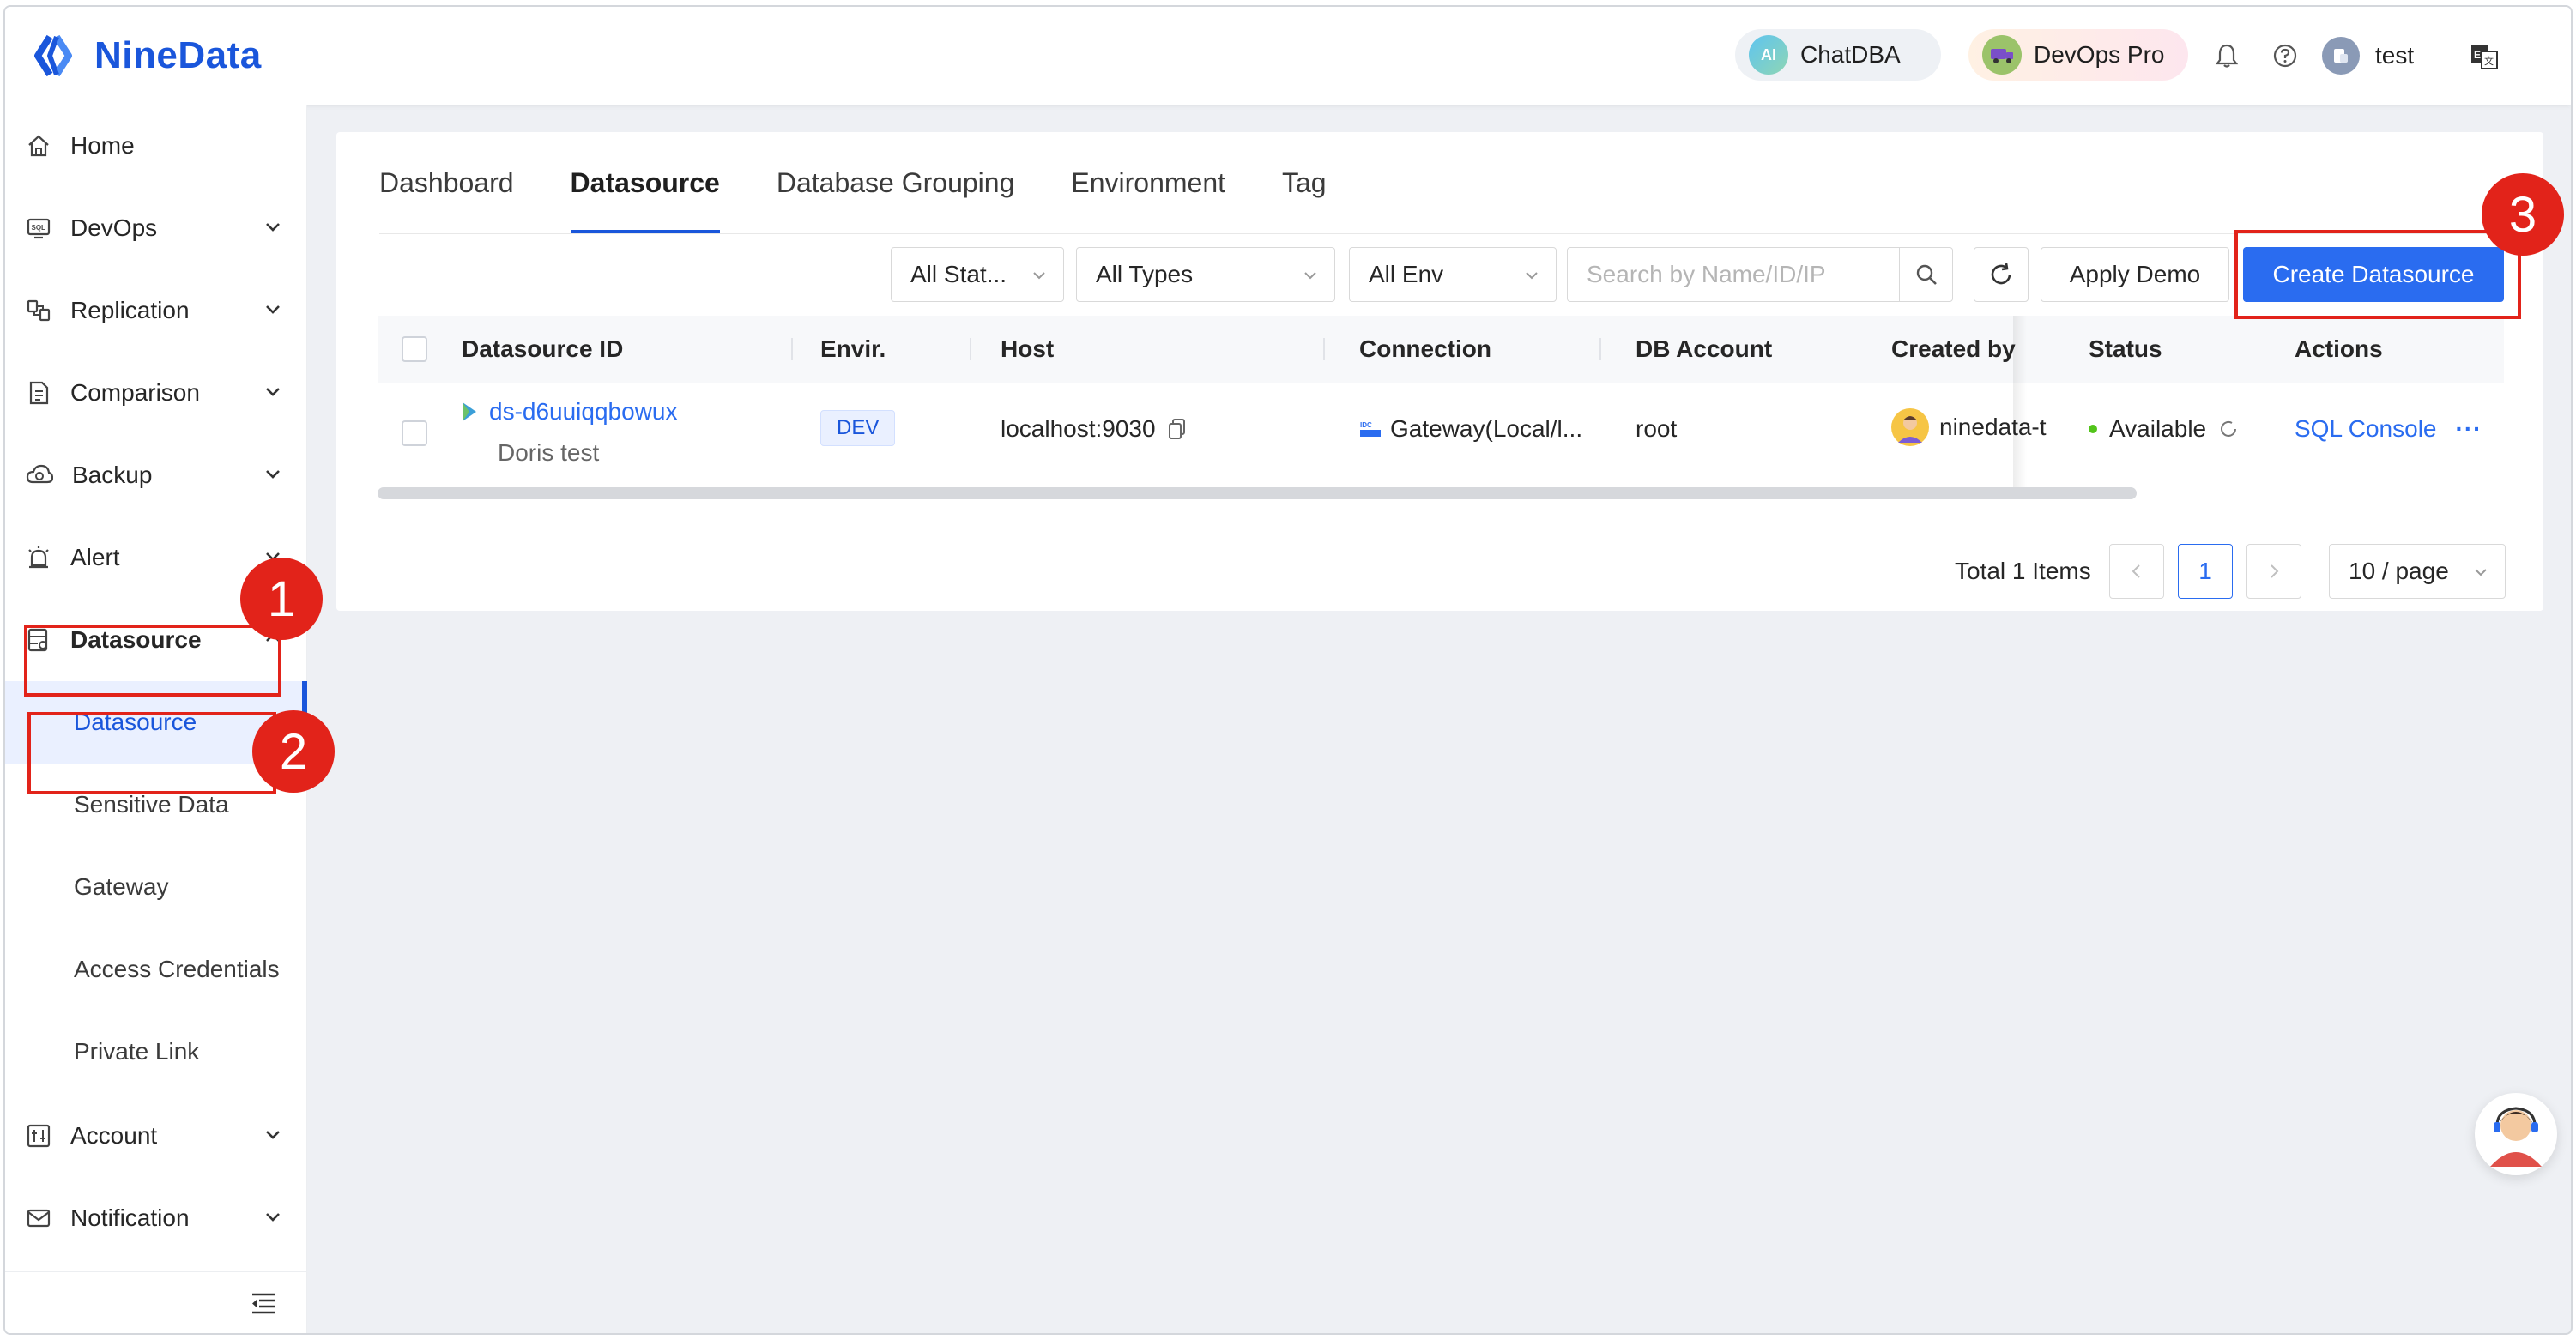 Image resolution: width=2576 pixels, height=1340 pixels. What do you see at coordinates (1768, 55) in the screenshot?
I see `ai-badge-icon: AI` at bounding box center [1768, 55].